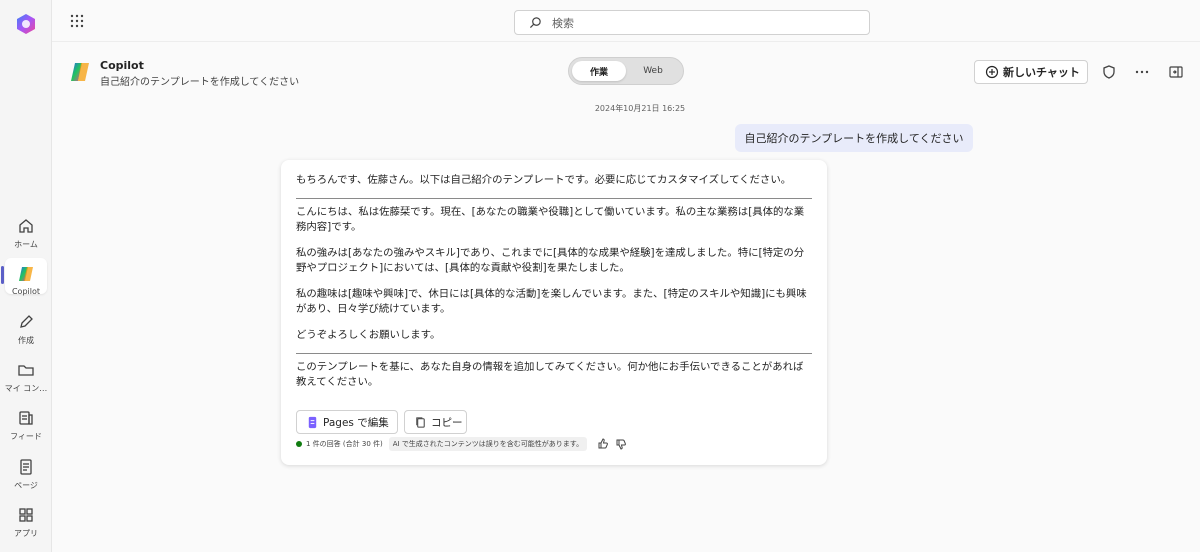  I want to click on timestamp: 2024年10月21日 16:25, so click(640, 108).